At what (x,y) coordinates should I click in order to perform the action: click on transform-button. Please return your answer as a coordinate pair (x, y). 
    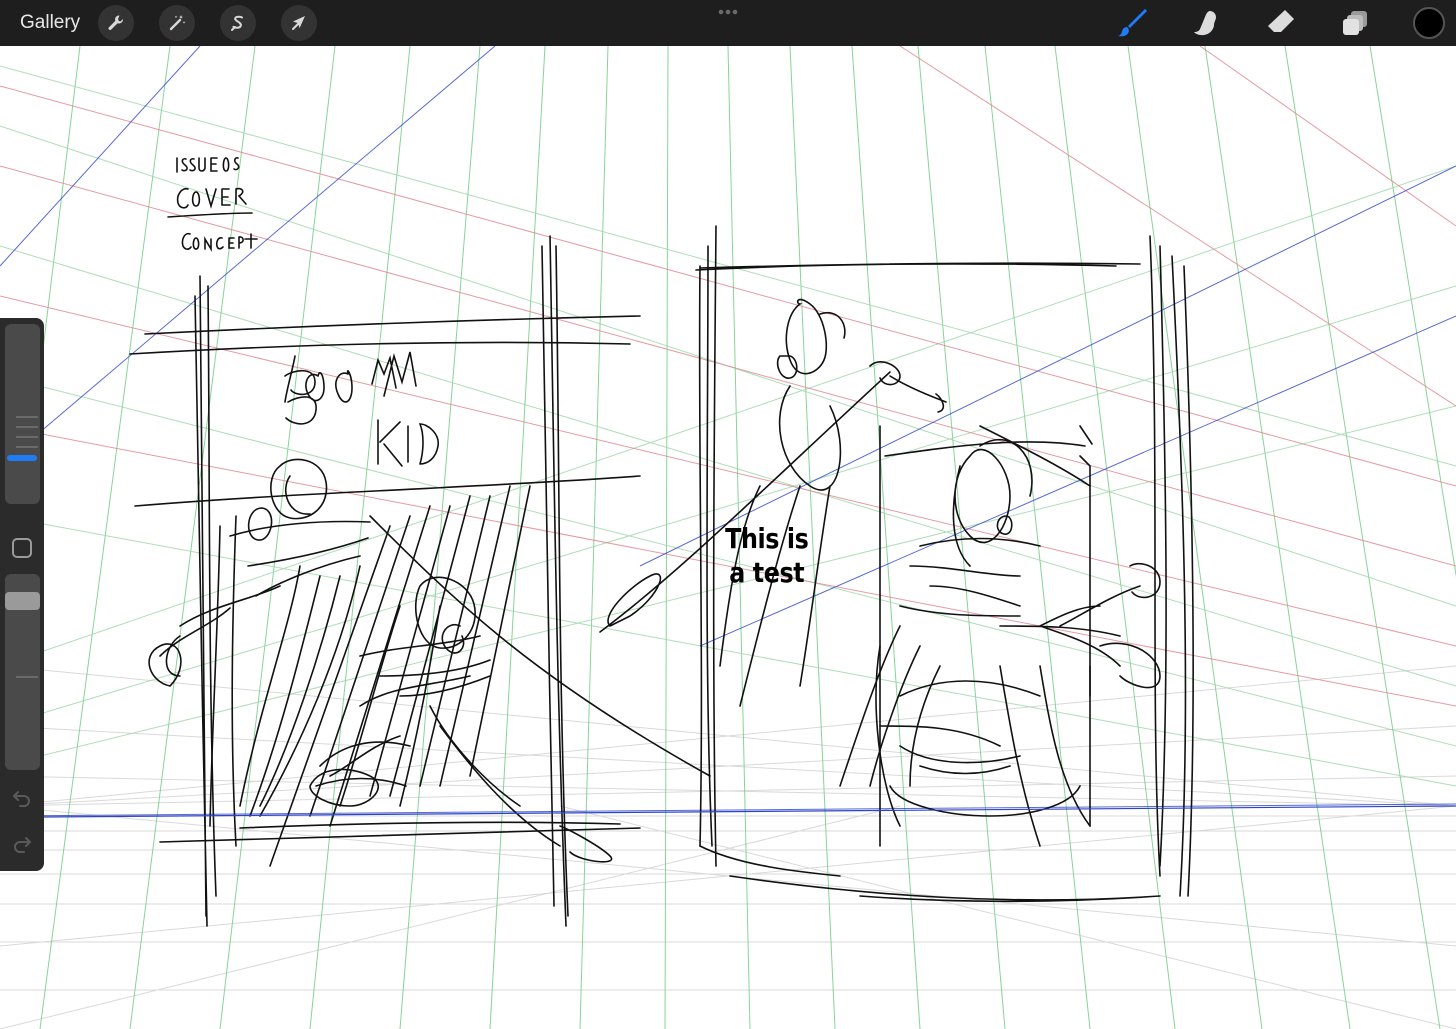
    Looking at the image, I should click on (299, 23).